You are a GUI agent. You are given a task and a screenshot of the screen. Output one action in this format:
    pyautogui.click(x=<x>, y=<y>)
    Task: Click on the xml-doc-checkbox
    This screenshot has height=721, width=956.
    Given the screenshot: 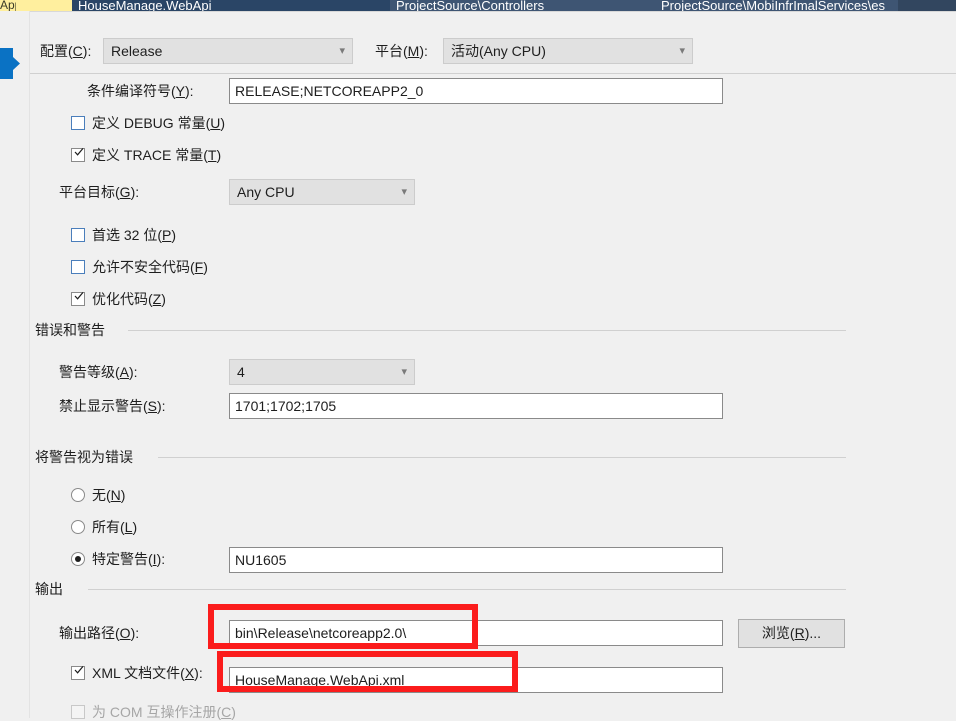 What is the action you would take?
    pyautogui.click(x=78, y=673)
    